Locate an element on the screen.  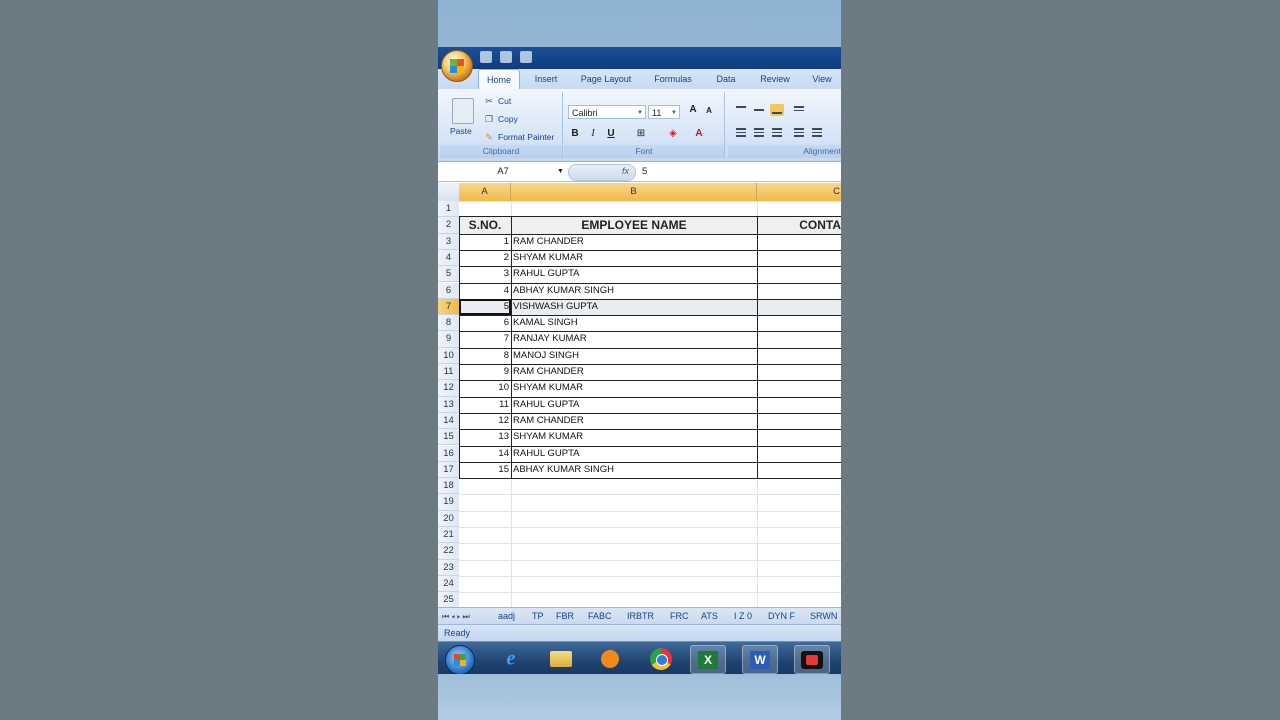
row-header: 5 is located at coordinates (448, 274).